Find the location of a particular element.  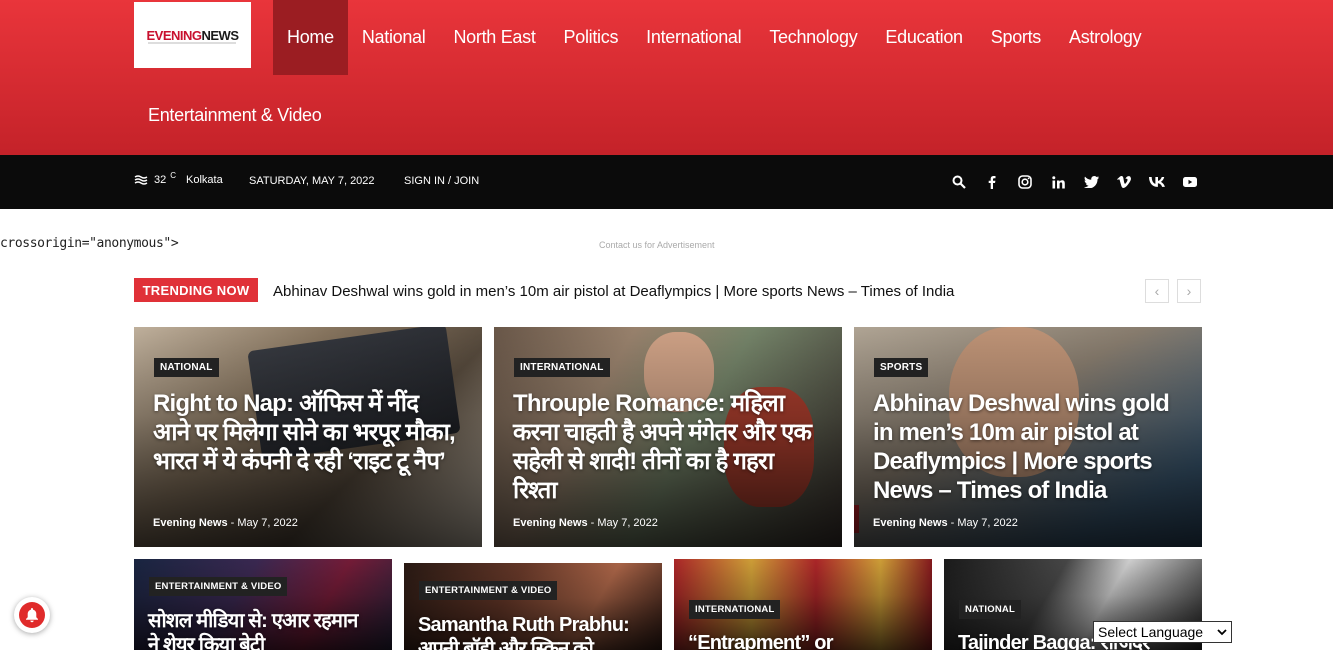

instagram-icon is located at coordinates (1025, 182).